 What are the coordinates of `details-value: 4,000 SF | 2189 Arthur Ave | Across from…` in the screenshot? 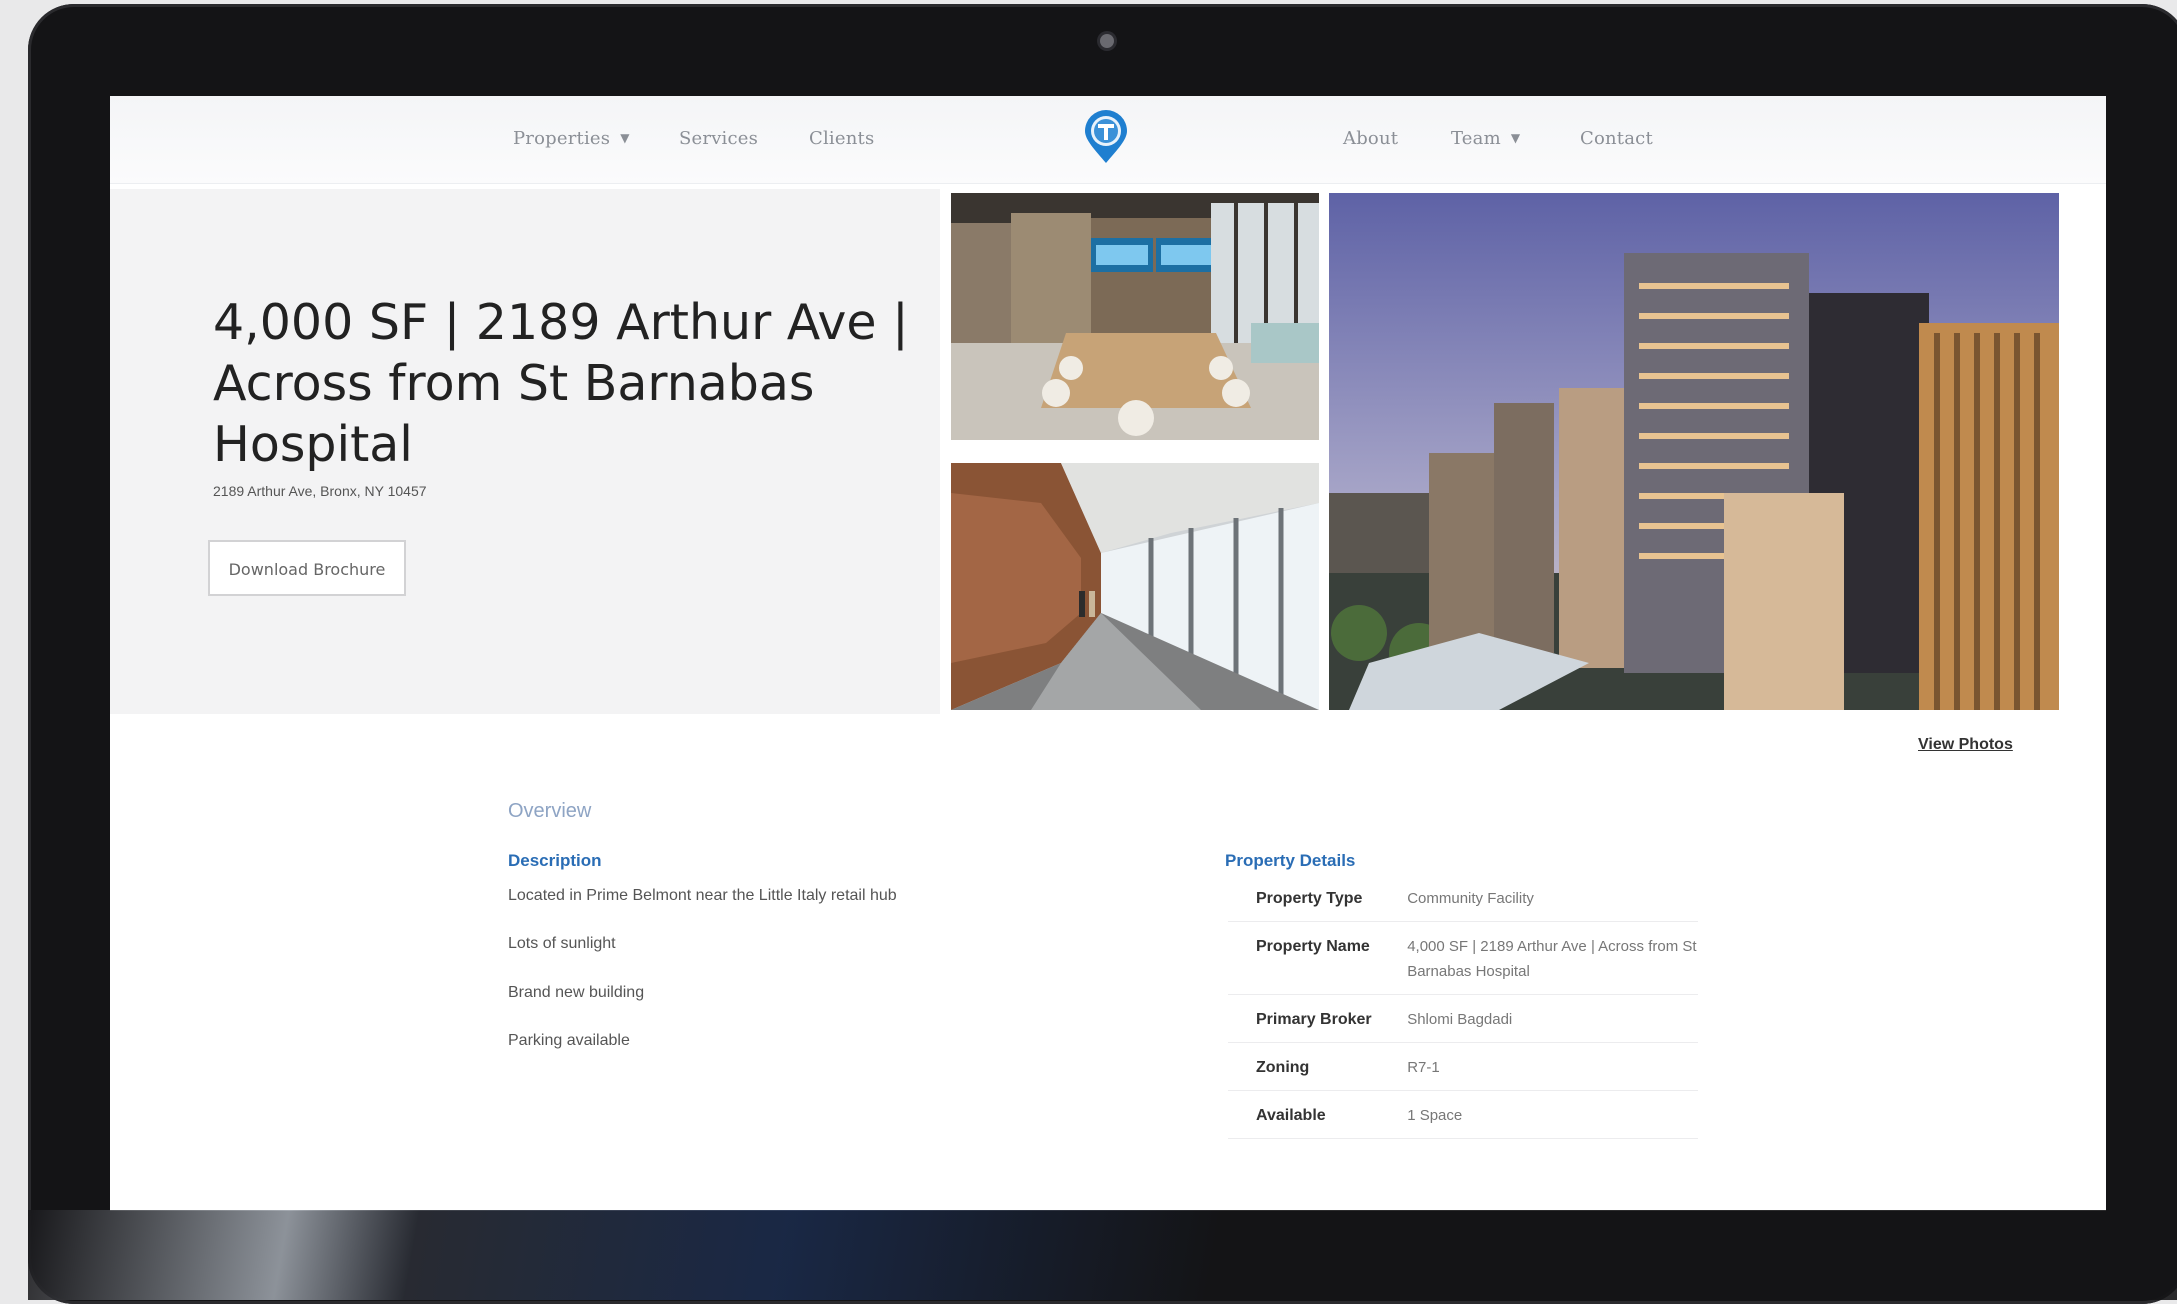 It's located at (1552, 959).